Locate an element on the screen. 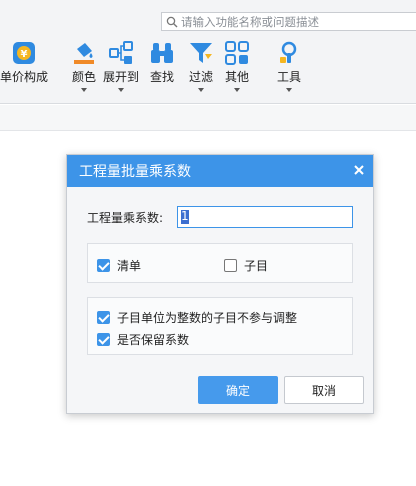 The image size is (416, 486). factor-input is located at coordinates (265, 217).